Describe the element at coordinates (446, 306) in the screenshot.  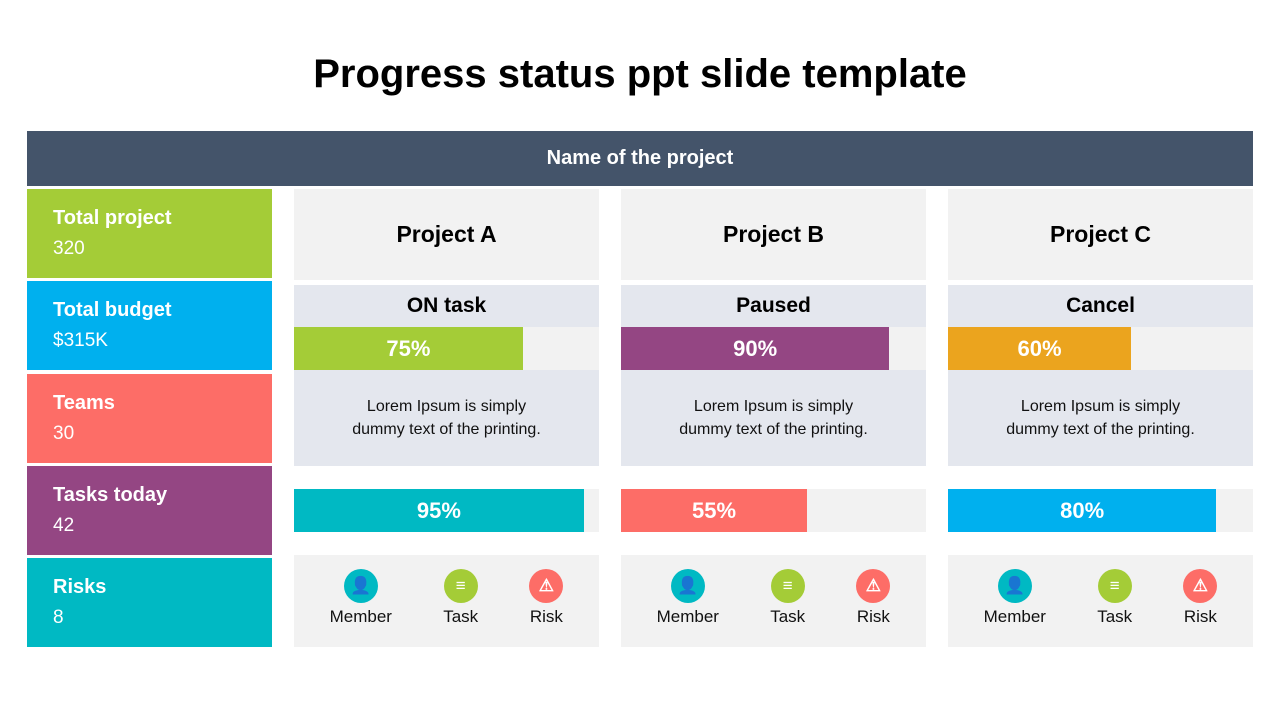
I see `project-status: ON task` at that location.